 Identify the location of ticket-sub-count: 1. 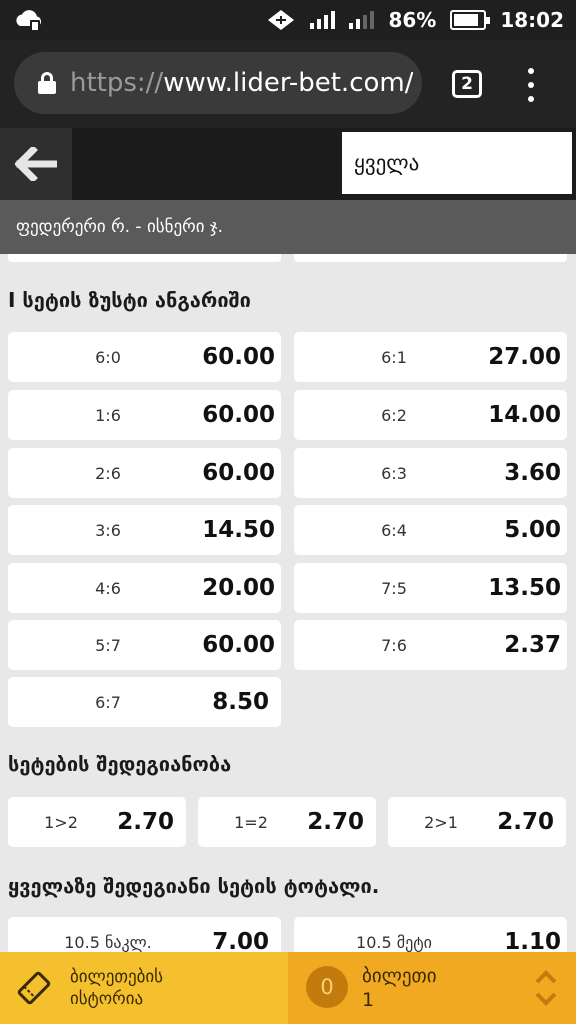
(368, 1000).